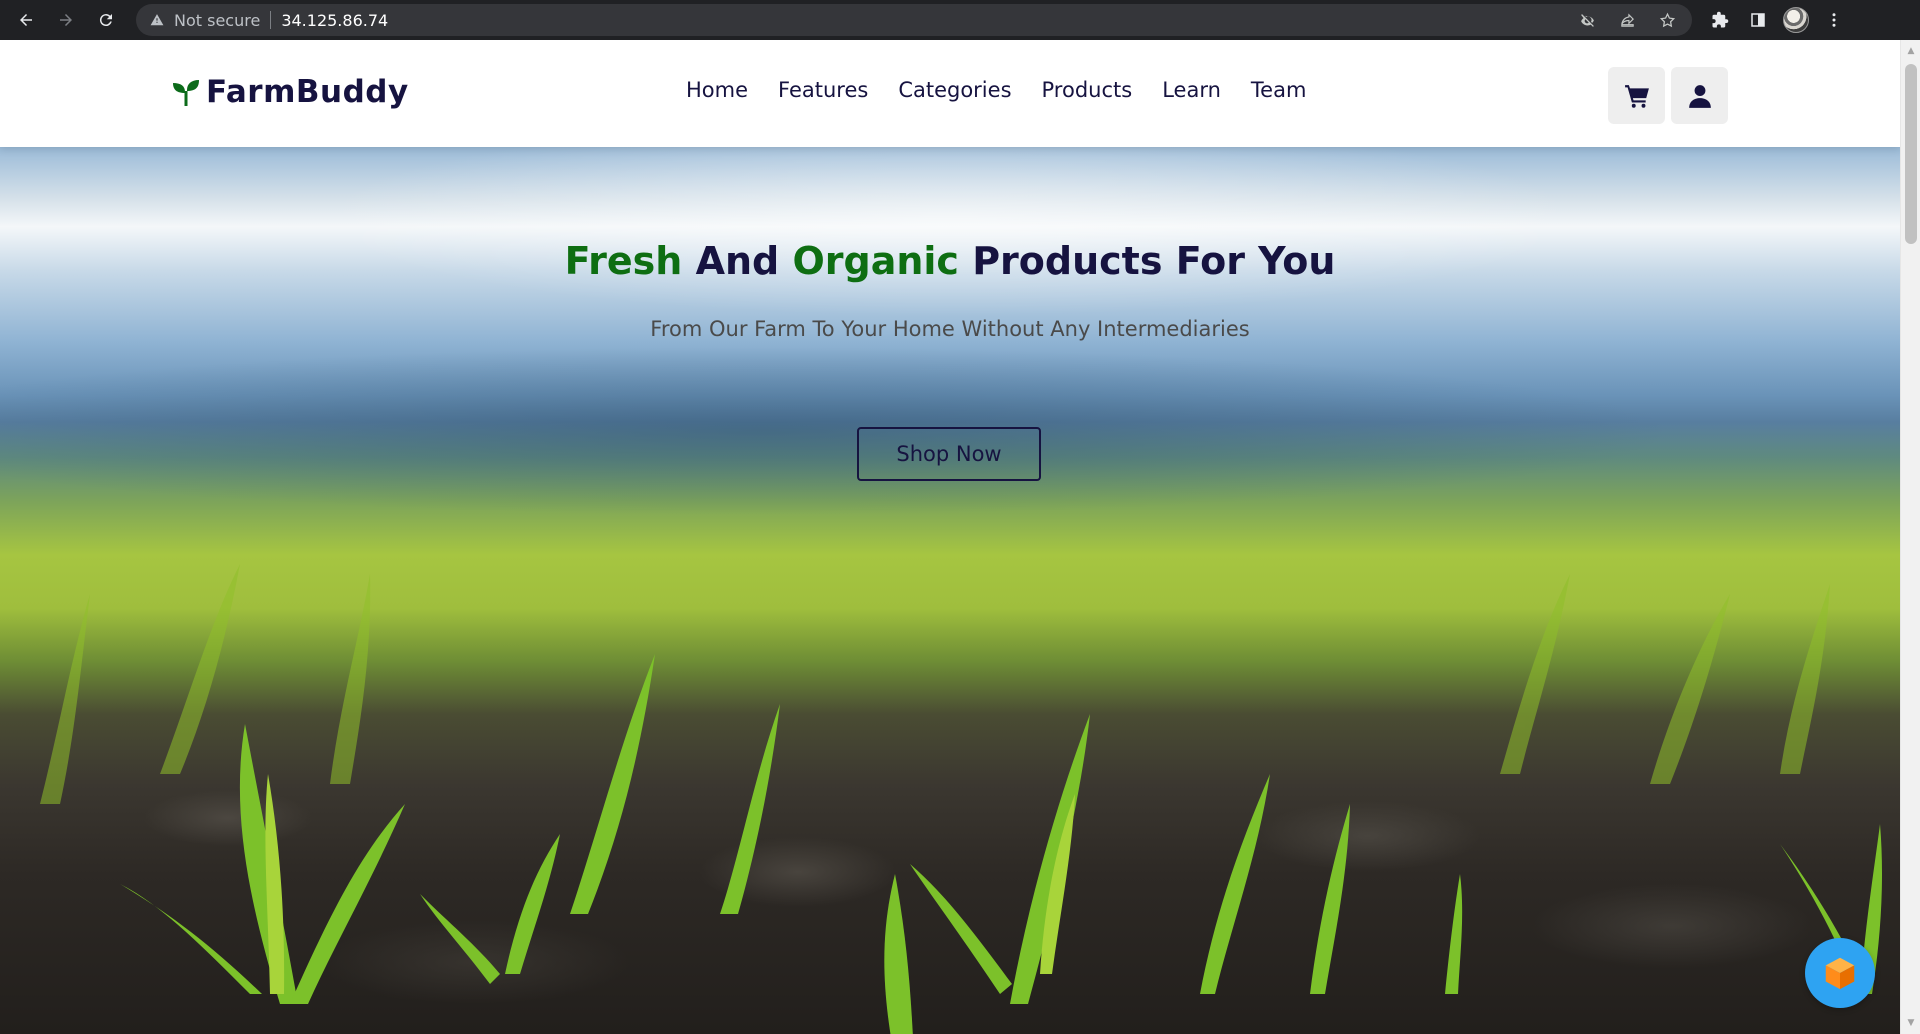 The image size is (1920, 1034). I want to click on side-panel-icon, so click(1758, 20).